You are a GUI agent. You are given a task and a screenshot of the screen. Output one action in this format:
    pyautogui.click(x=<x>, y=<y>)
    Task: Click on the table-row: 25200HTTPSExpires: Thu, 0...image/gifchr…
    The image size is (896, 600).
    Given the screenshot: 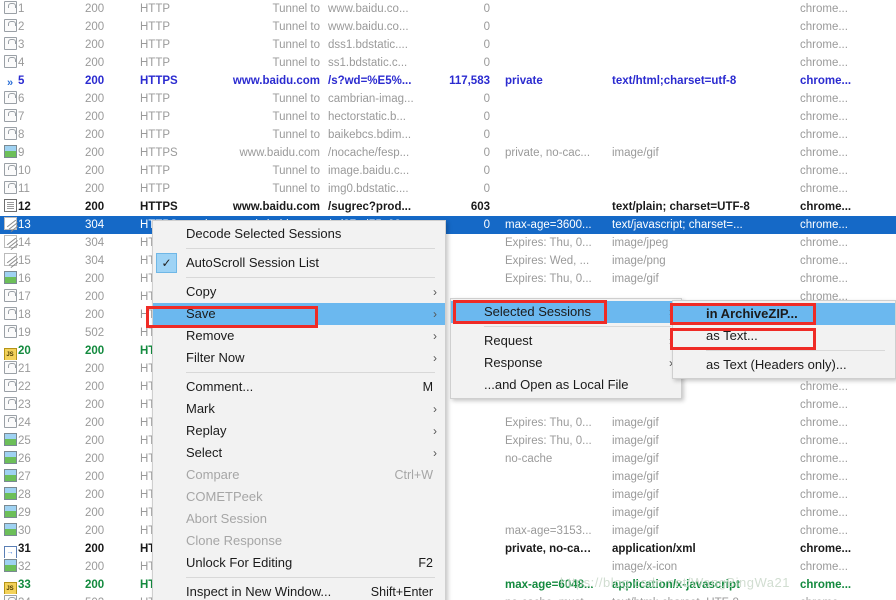 What is the action you would take?
    pyautogui.click(x=448, y=441)
    